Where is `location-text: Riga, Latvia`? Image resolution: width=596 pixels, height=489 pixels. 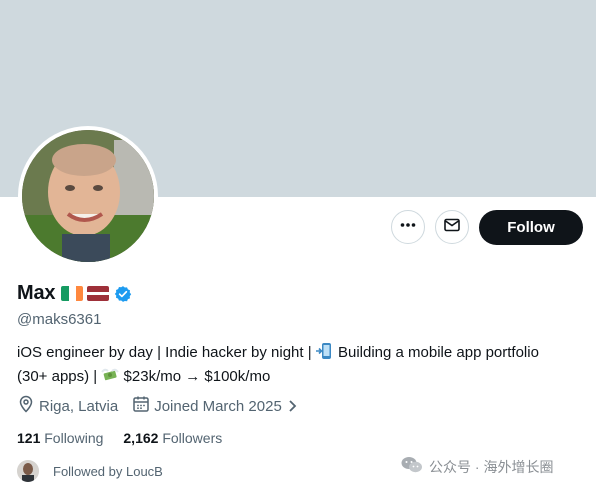 location-text: Riga, Latvia is located at coordinates (79, 406).